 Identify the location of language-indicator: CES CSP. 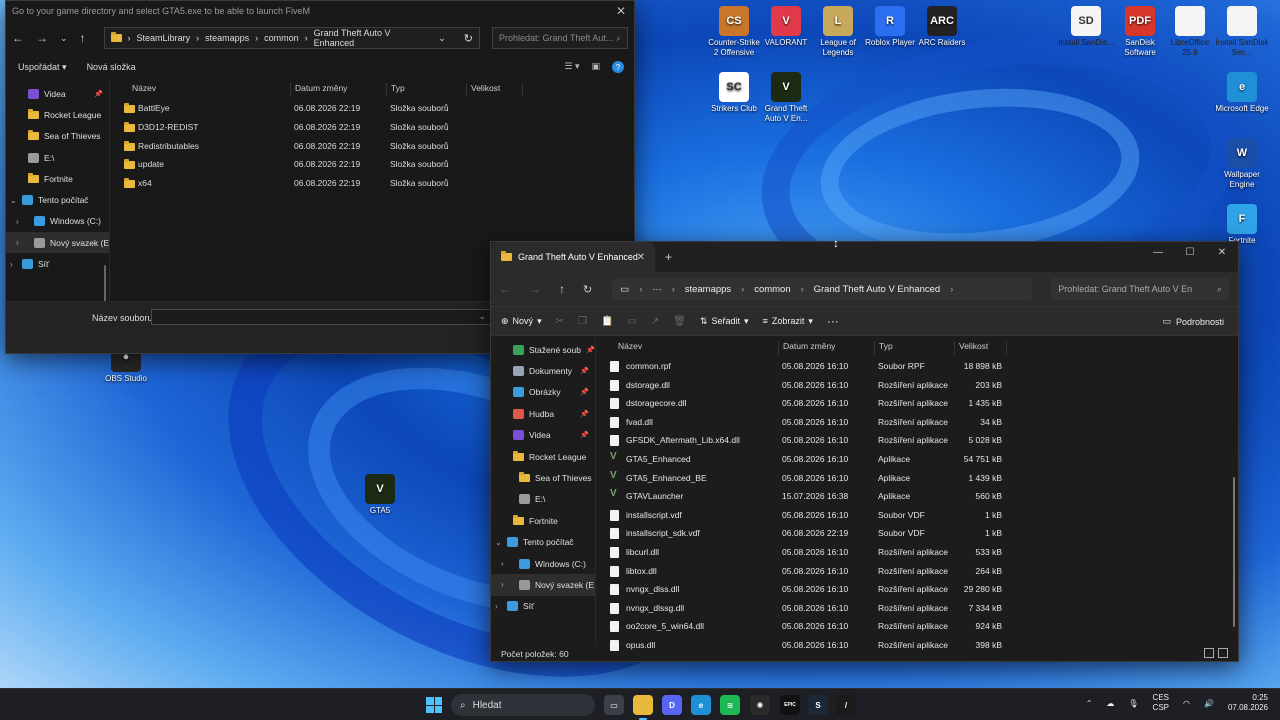
(1161, 703).